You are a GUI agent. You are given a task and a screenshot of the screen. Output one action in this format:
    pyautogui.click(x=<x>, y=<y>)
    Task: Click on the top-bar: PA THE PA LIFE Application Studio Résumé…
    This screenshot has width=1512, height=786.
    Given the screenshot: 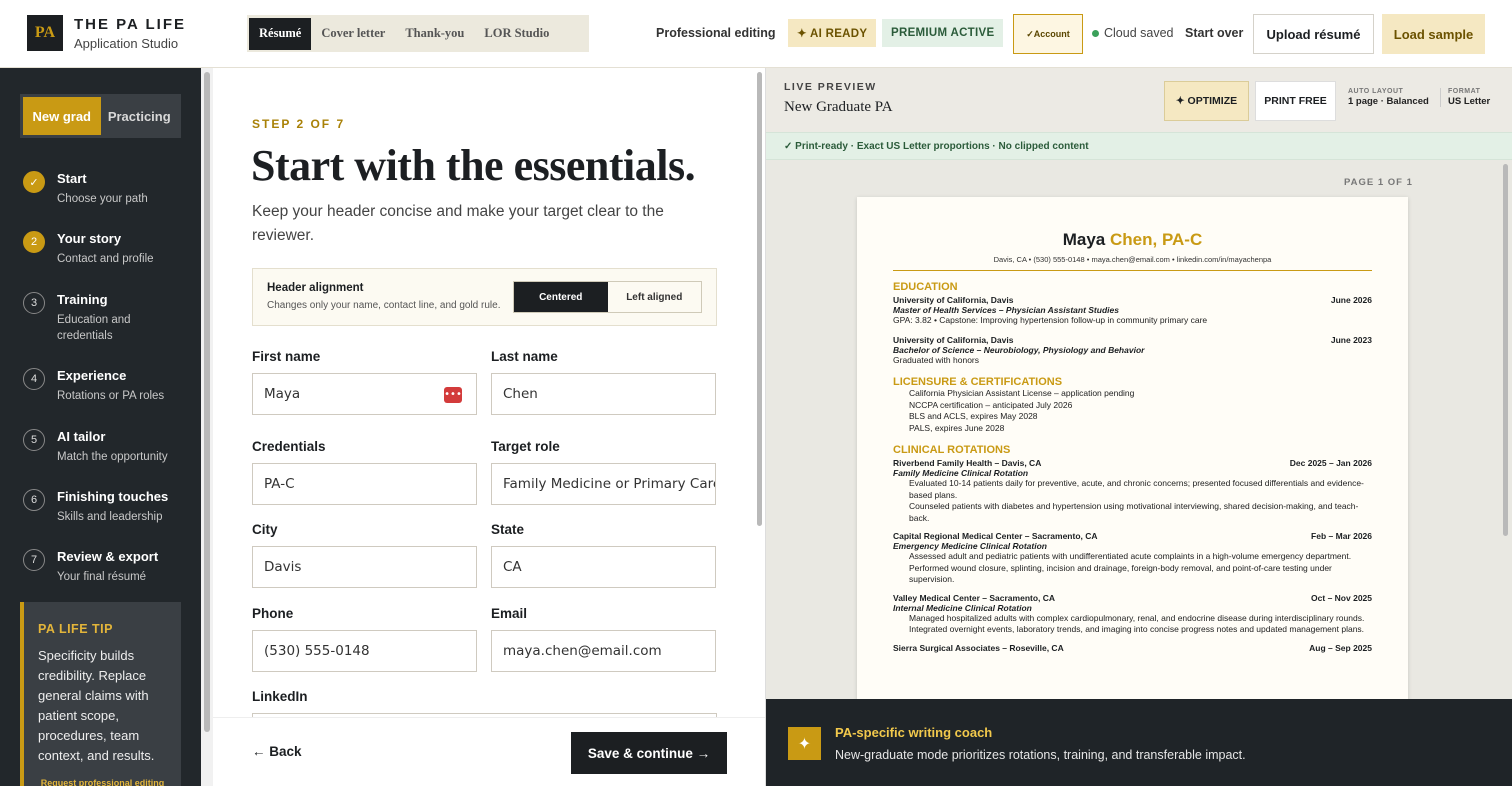 What is the action you would take?
    pyautogui.click(x=756, y=34)
    